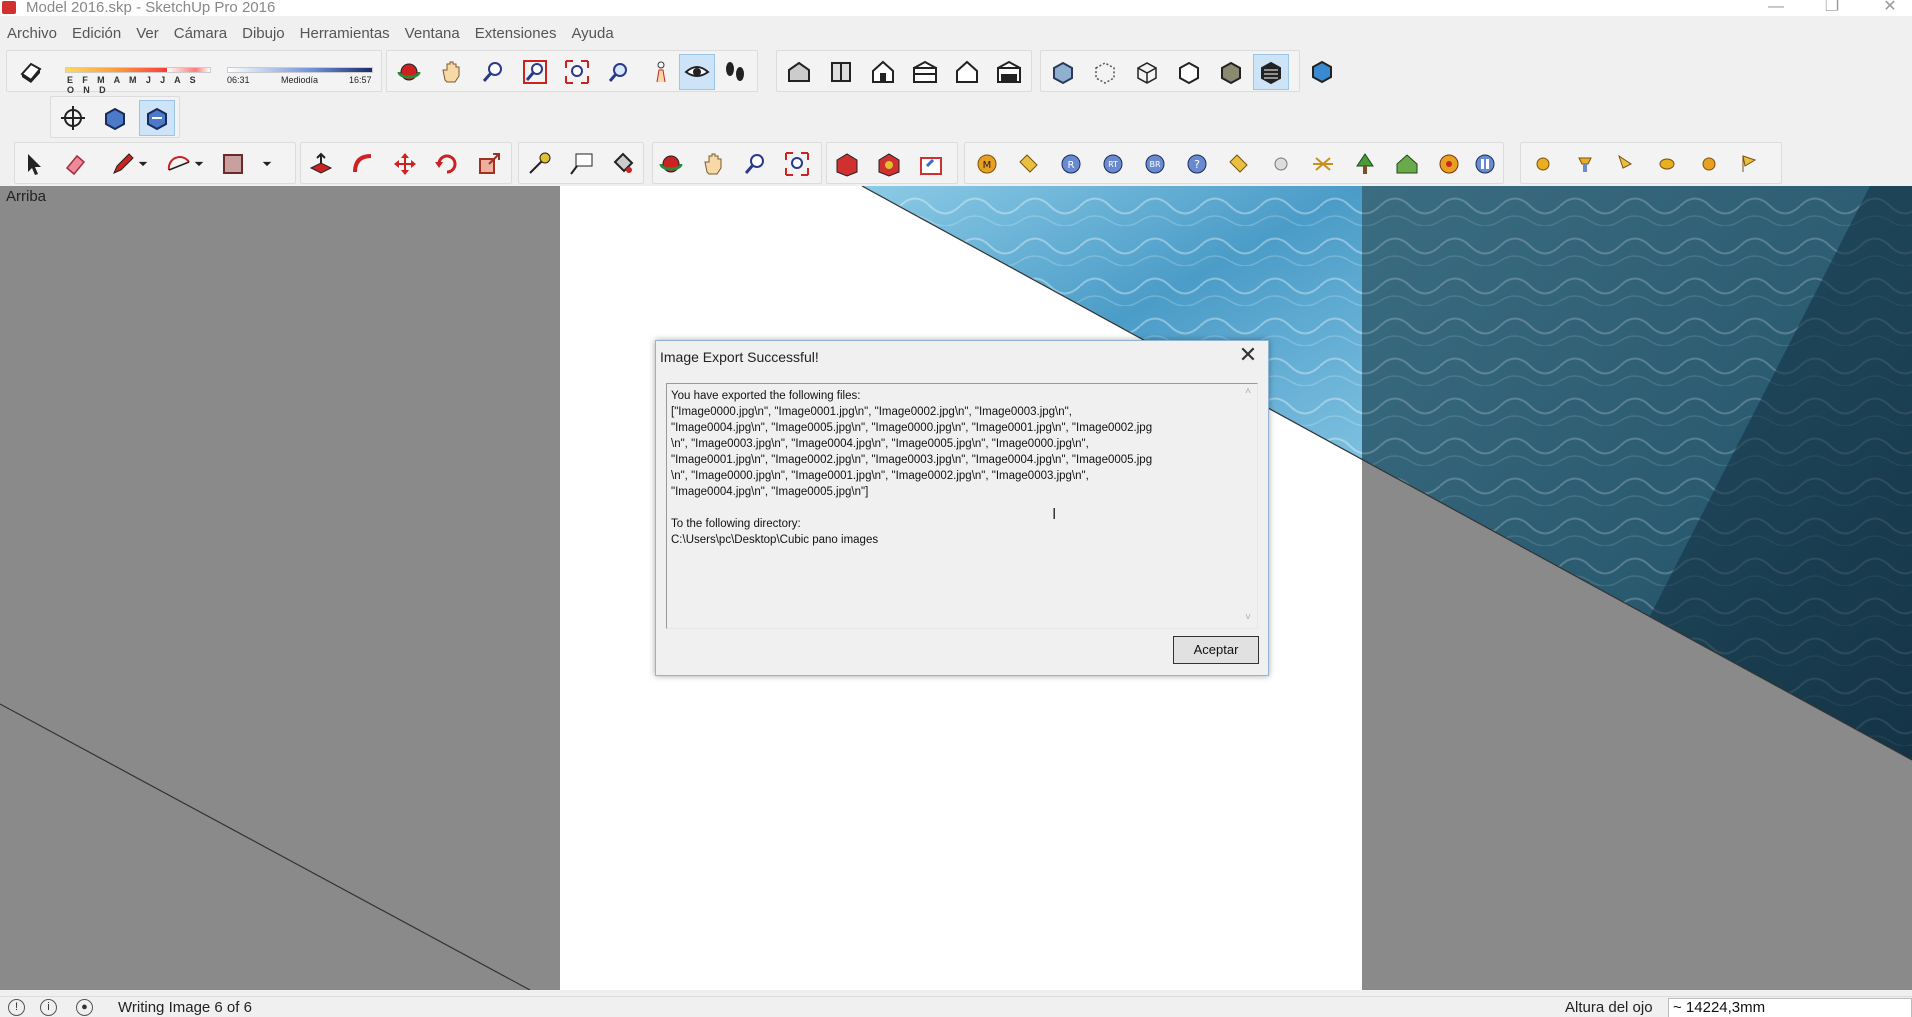 This screenshot has height=1017, width=1912. I want to click on user-account-icon: ●, so click(84, 1007).